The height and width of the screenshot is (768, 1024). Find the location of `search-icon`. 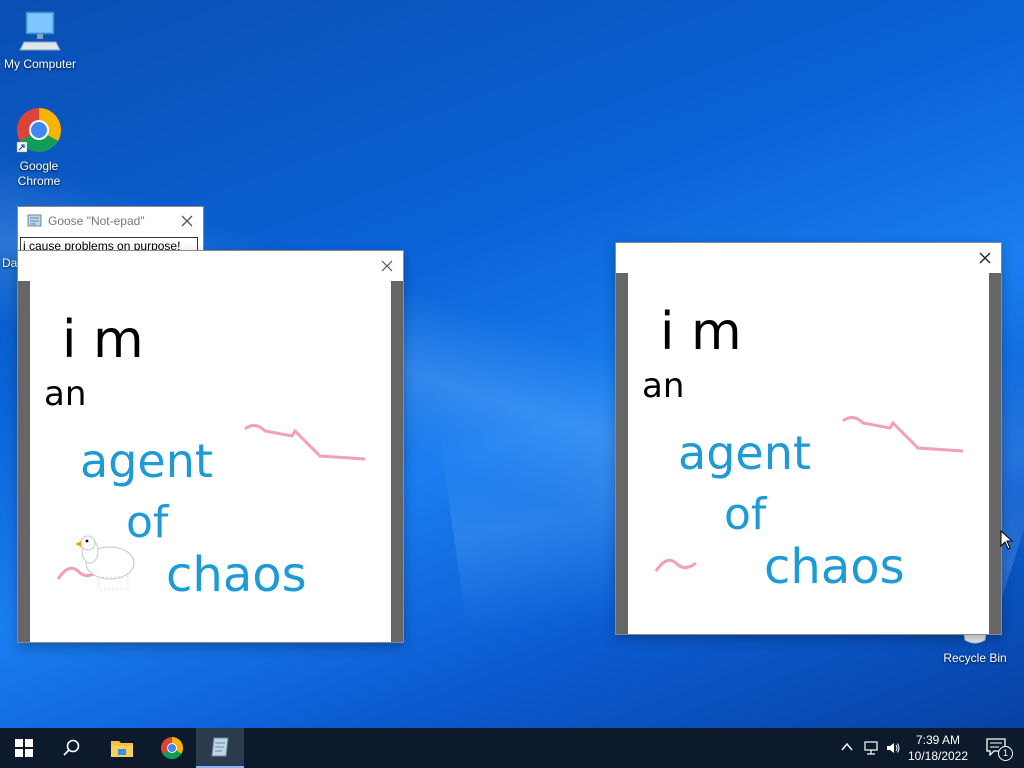

search-icon is located at coordinates (71, 747).